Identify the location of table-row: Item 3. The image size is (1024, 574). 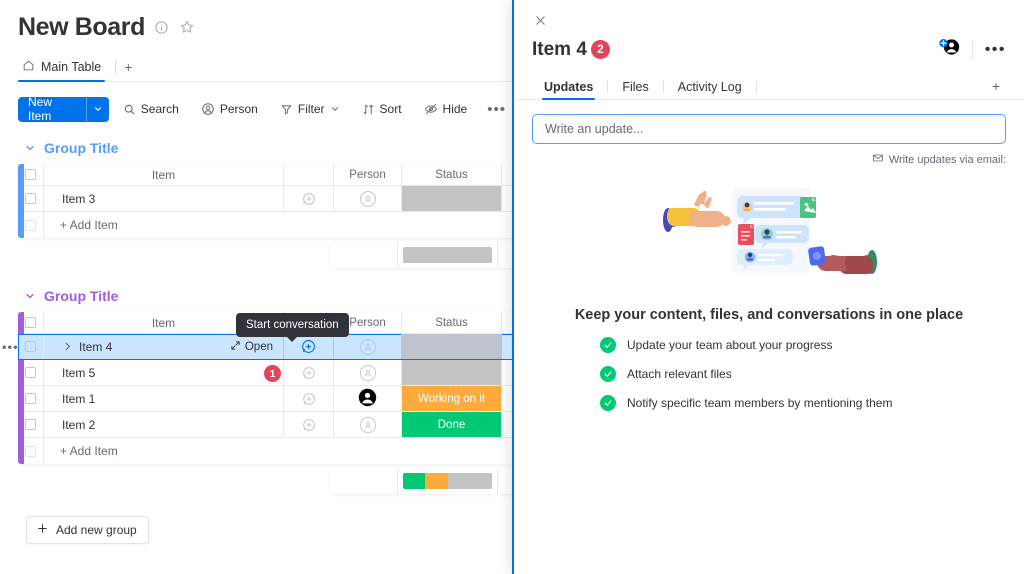
(265, 199).